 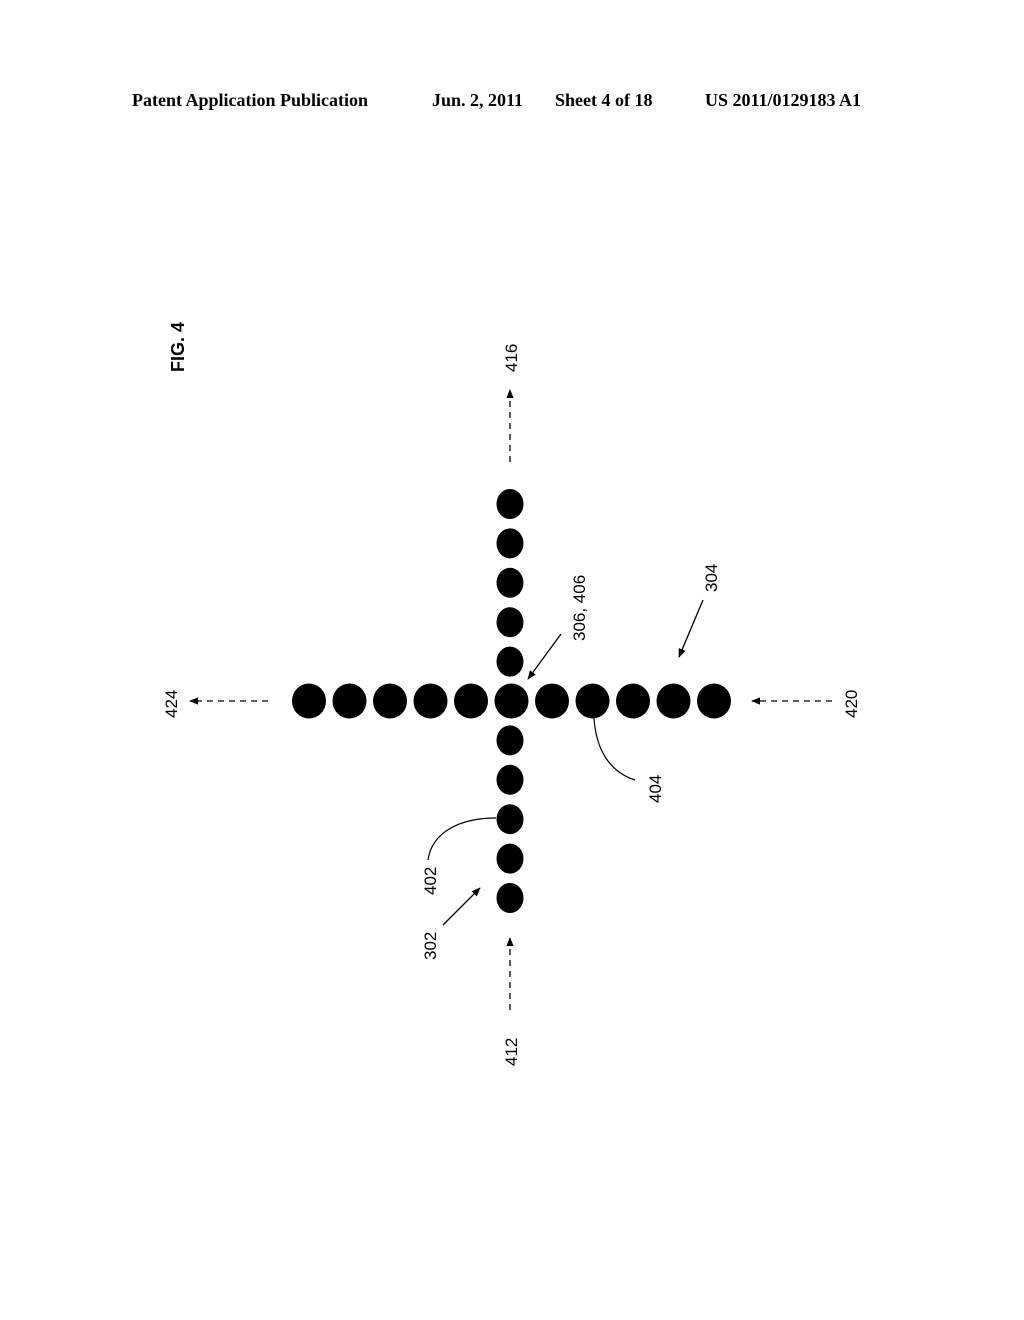 I want to click on label-420: 420, so click(x=851, y=704).